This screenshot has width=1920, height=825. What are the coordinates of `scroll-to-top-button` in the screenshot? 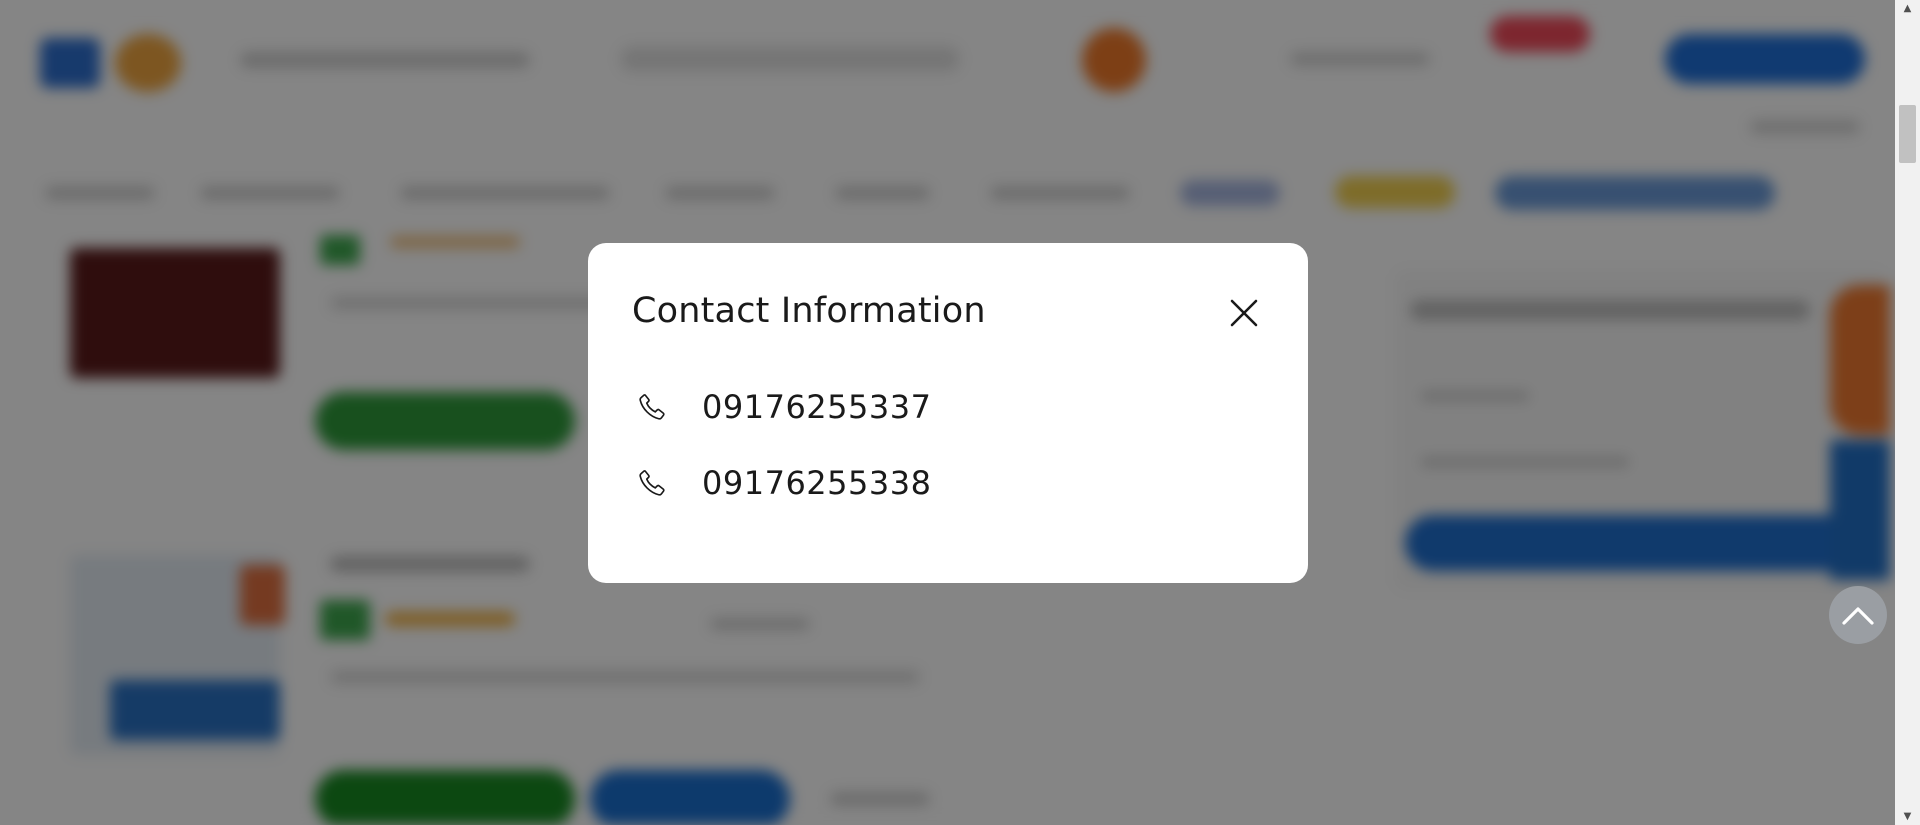 It's located at (1858, 615).